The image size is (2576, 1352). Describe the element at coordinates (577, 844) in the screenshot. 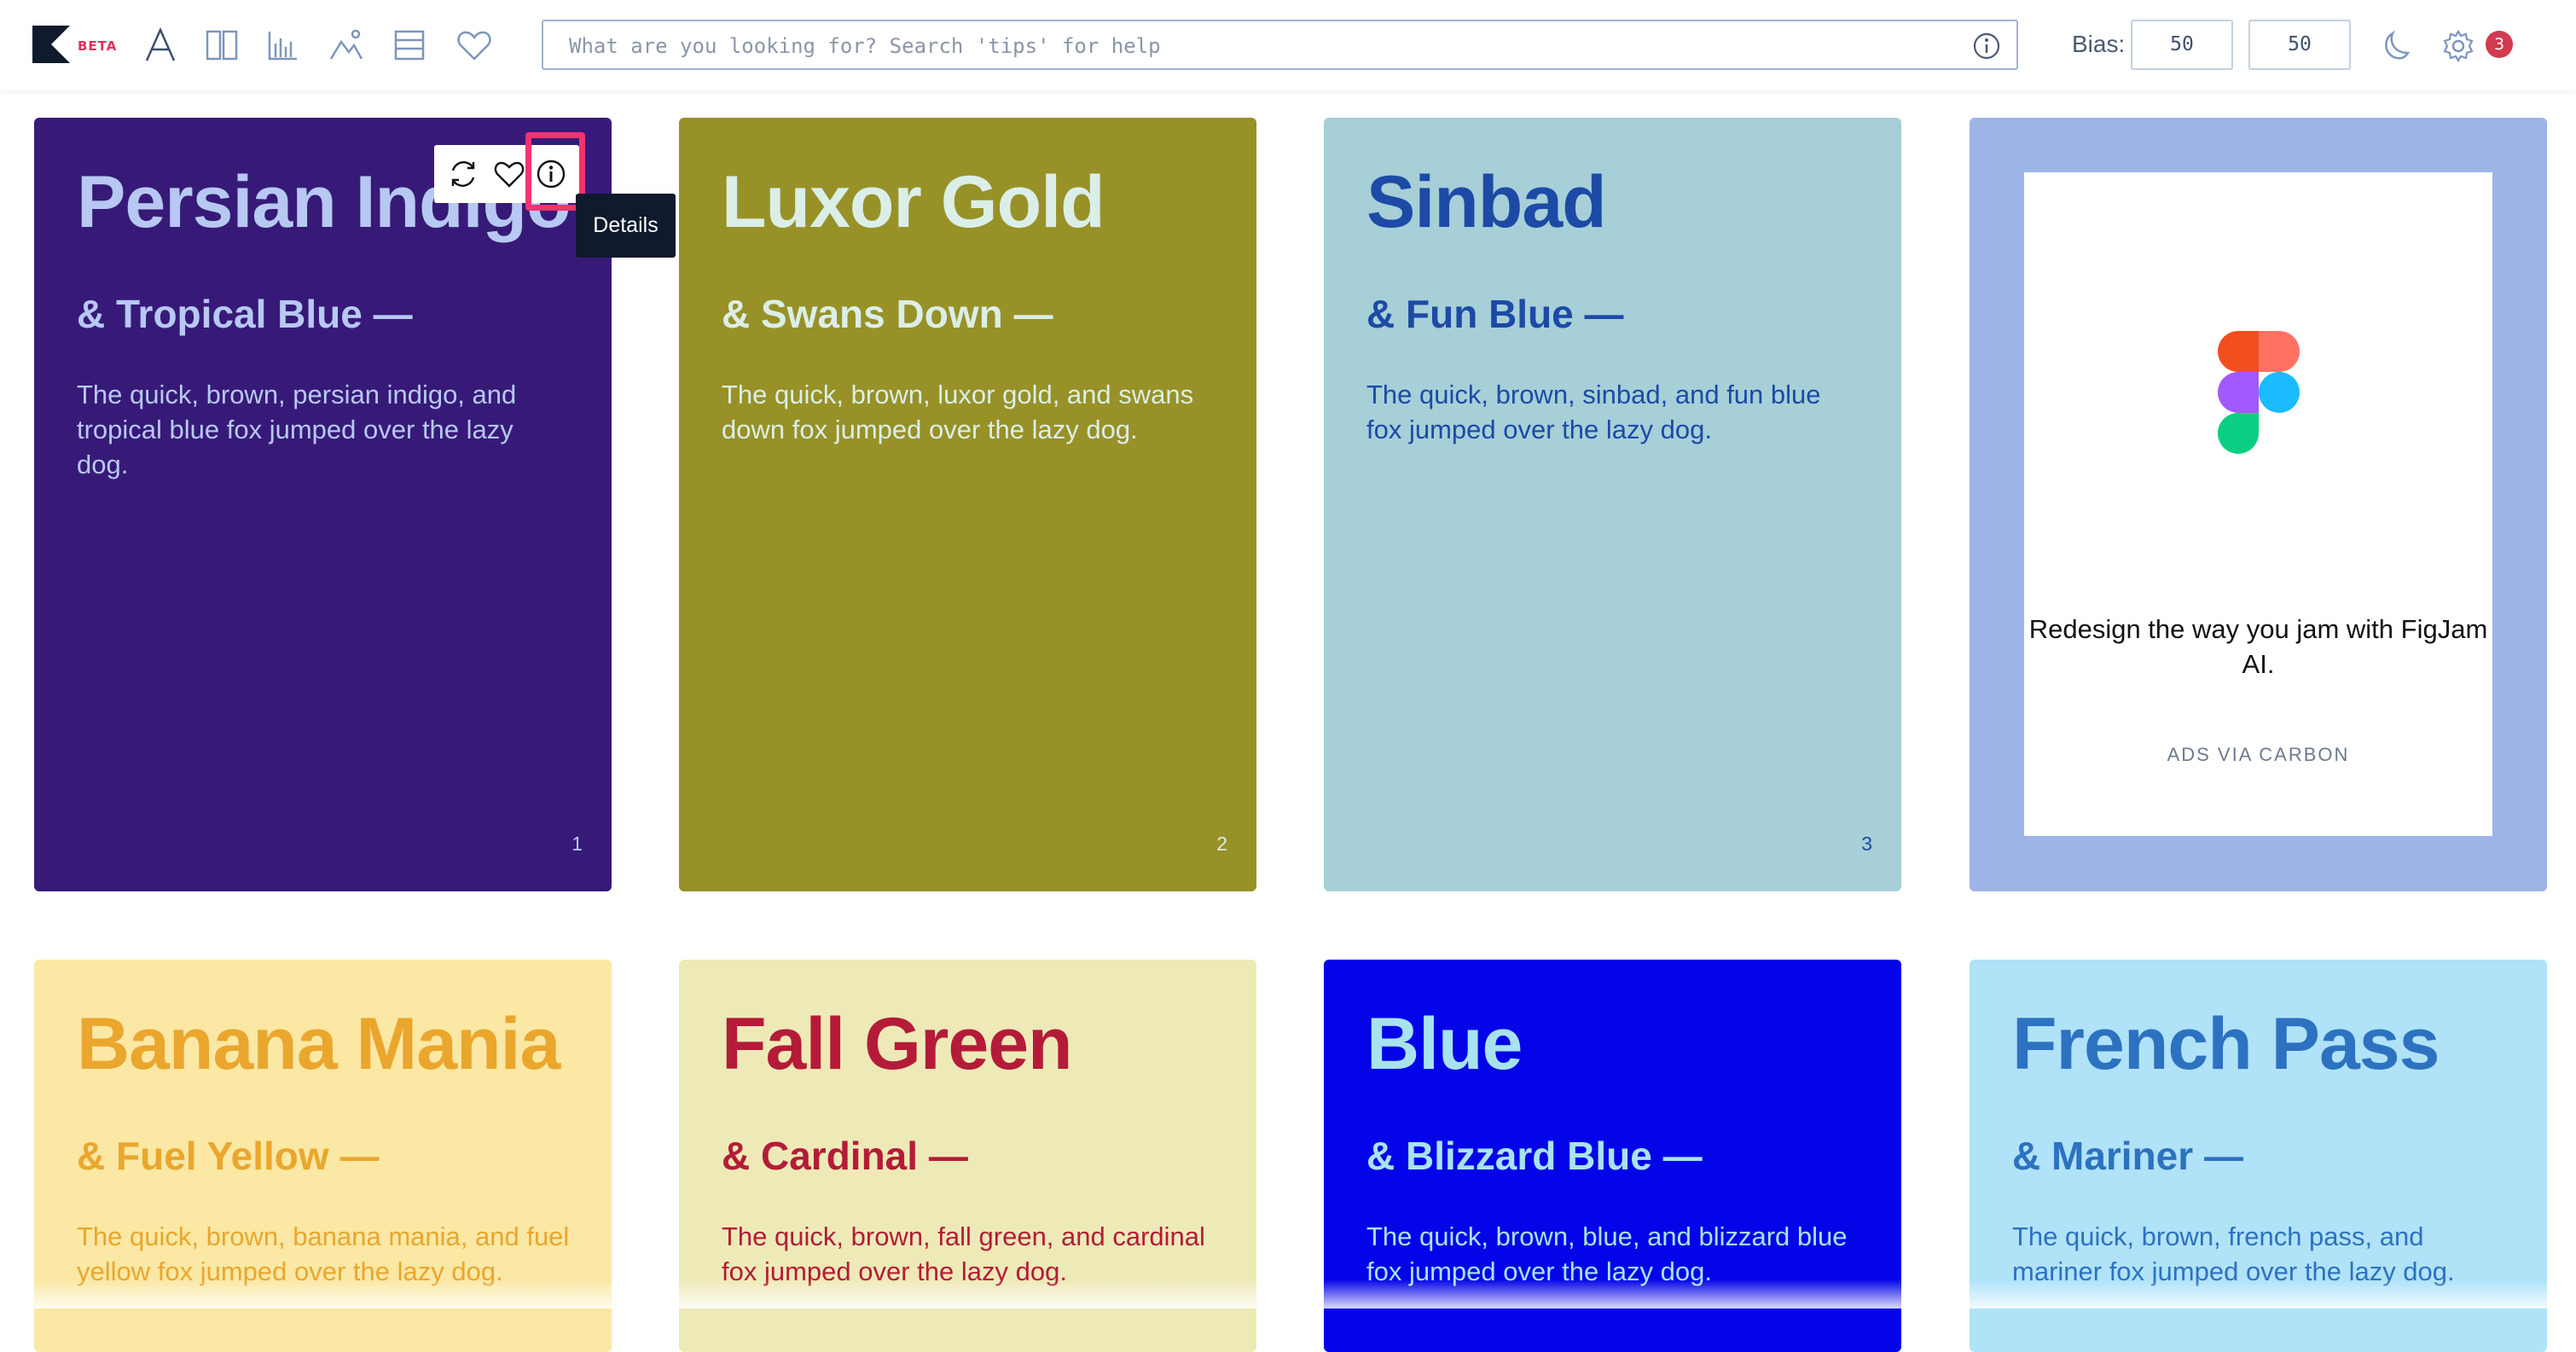

I see `card-number: 1` at that location.